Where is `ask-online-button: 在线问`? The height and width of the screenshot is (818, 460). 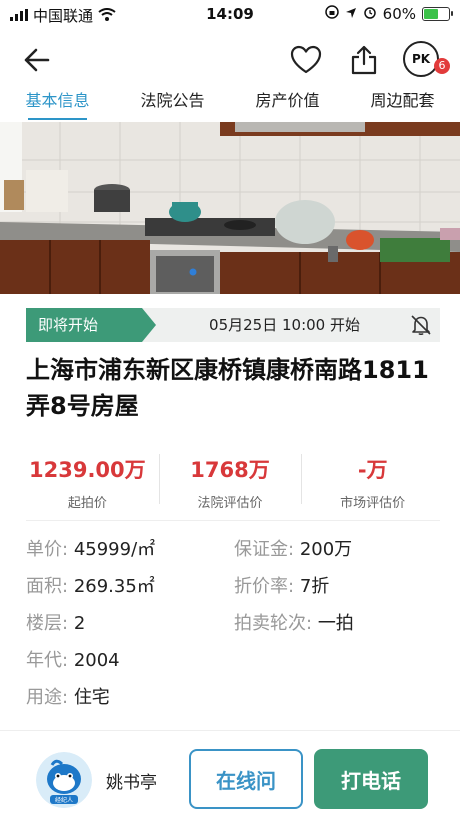 ask-online-button: 在线问 is located at coordinates (246, 779).